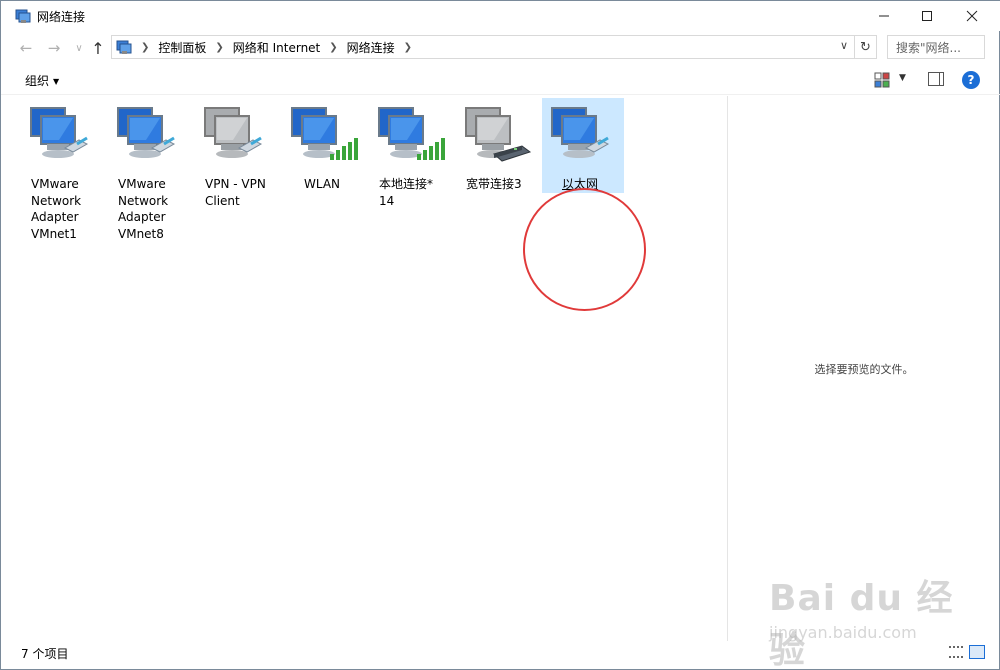 This screenshot has height=670, width=1000. What do you see at coordinates (235, 192) in the screenshot?
I see `connection-label: VPN - VPN Client` at bounding box center [235, 192].